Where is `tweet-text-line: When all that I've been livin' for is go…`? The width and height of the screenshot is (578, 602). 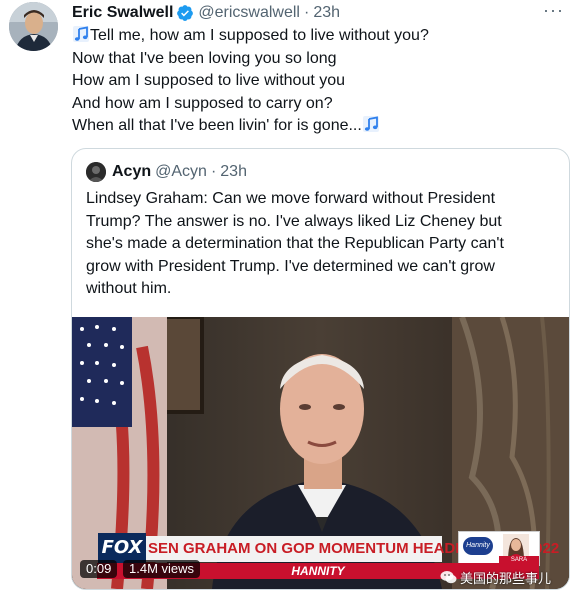 tweet-text-line: When all that I've been livin' for is go… is located at coordinates (312, 126).